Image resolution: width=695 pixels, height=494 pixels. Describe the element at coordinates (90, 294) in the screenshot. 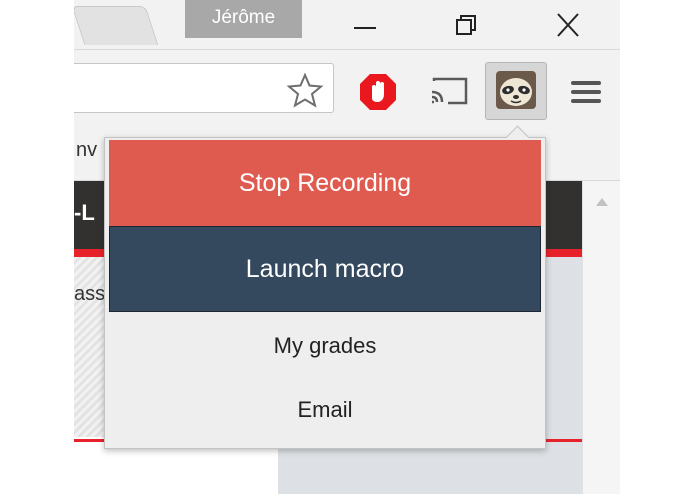

I see `page-text-fragment: ass` at that location.